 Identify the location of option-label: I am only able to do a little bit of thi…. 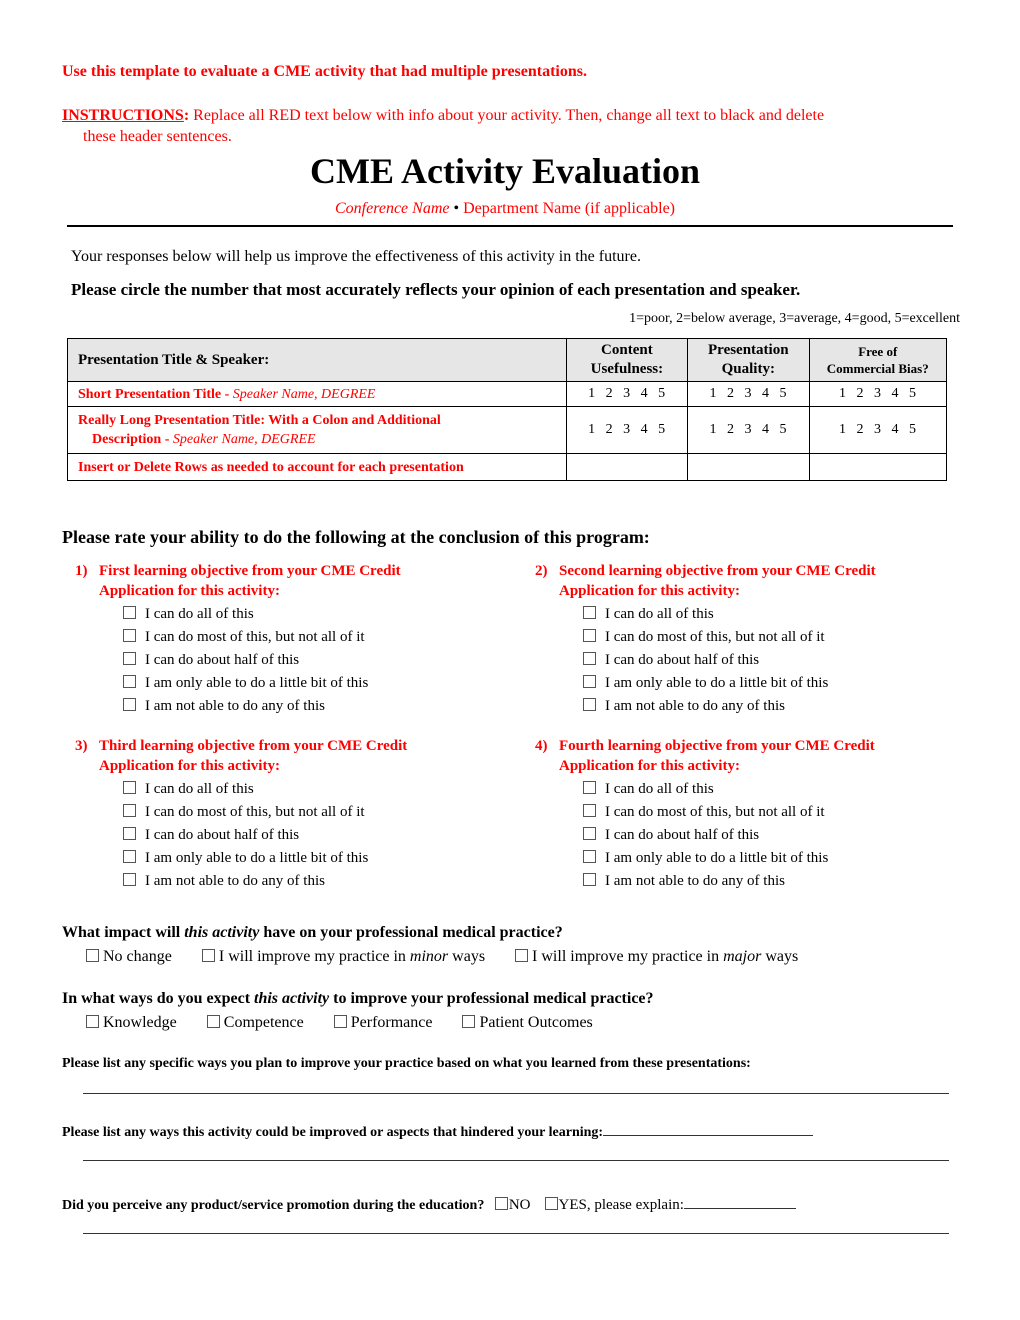
(717, 858).